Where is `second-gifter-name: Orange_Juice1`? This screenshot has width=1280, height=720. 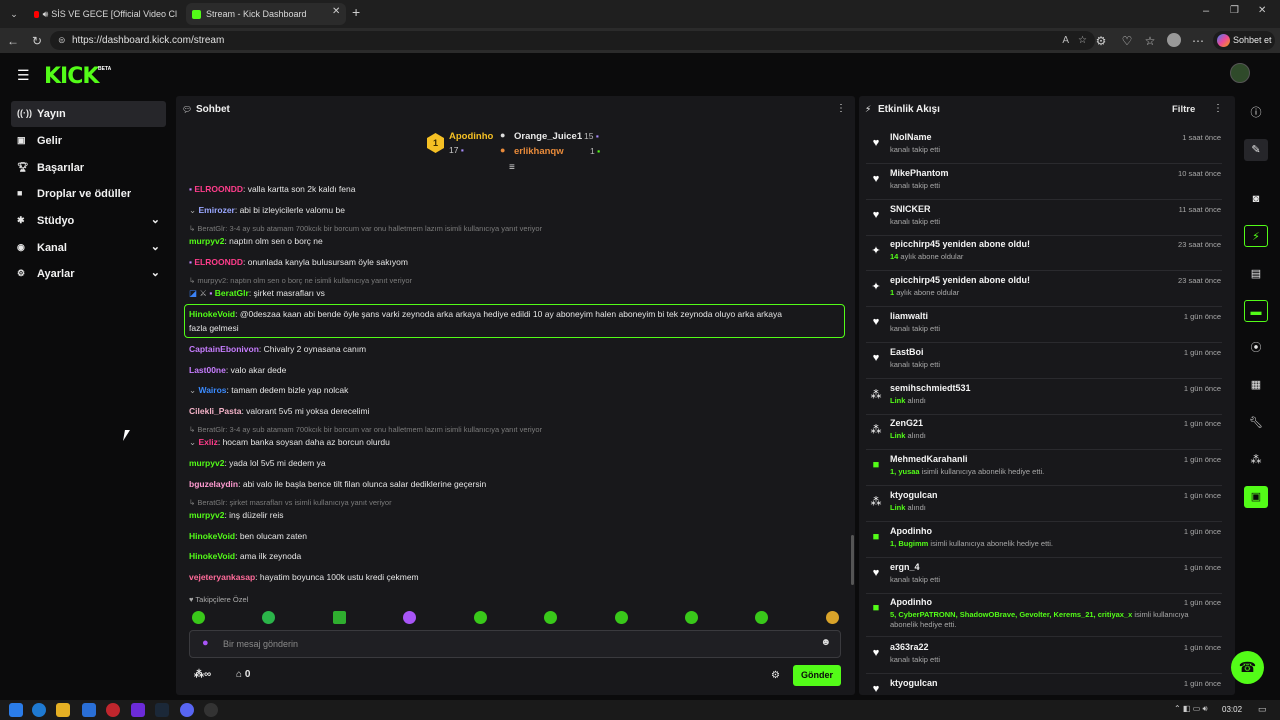
second-gifter-name: Orange_Juice1 is located at coordinates (548, 136).